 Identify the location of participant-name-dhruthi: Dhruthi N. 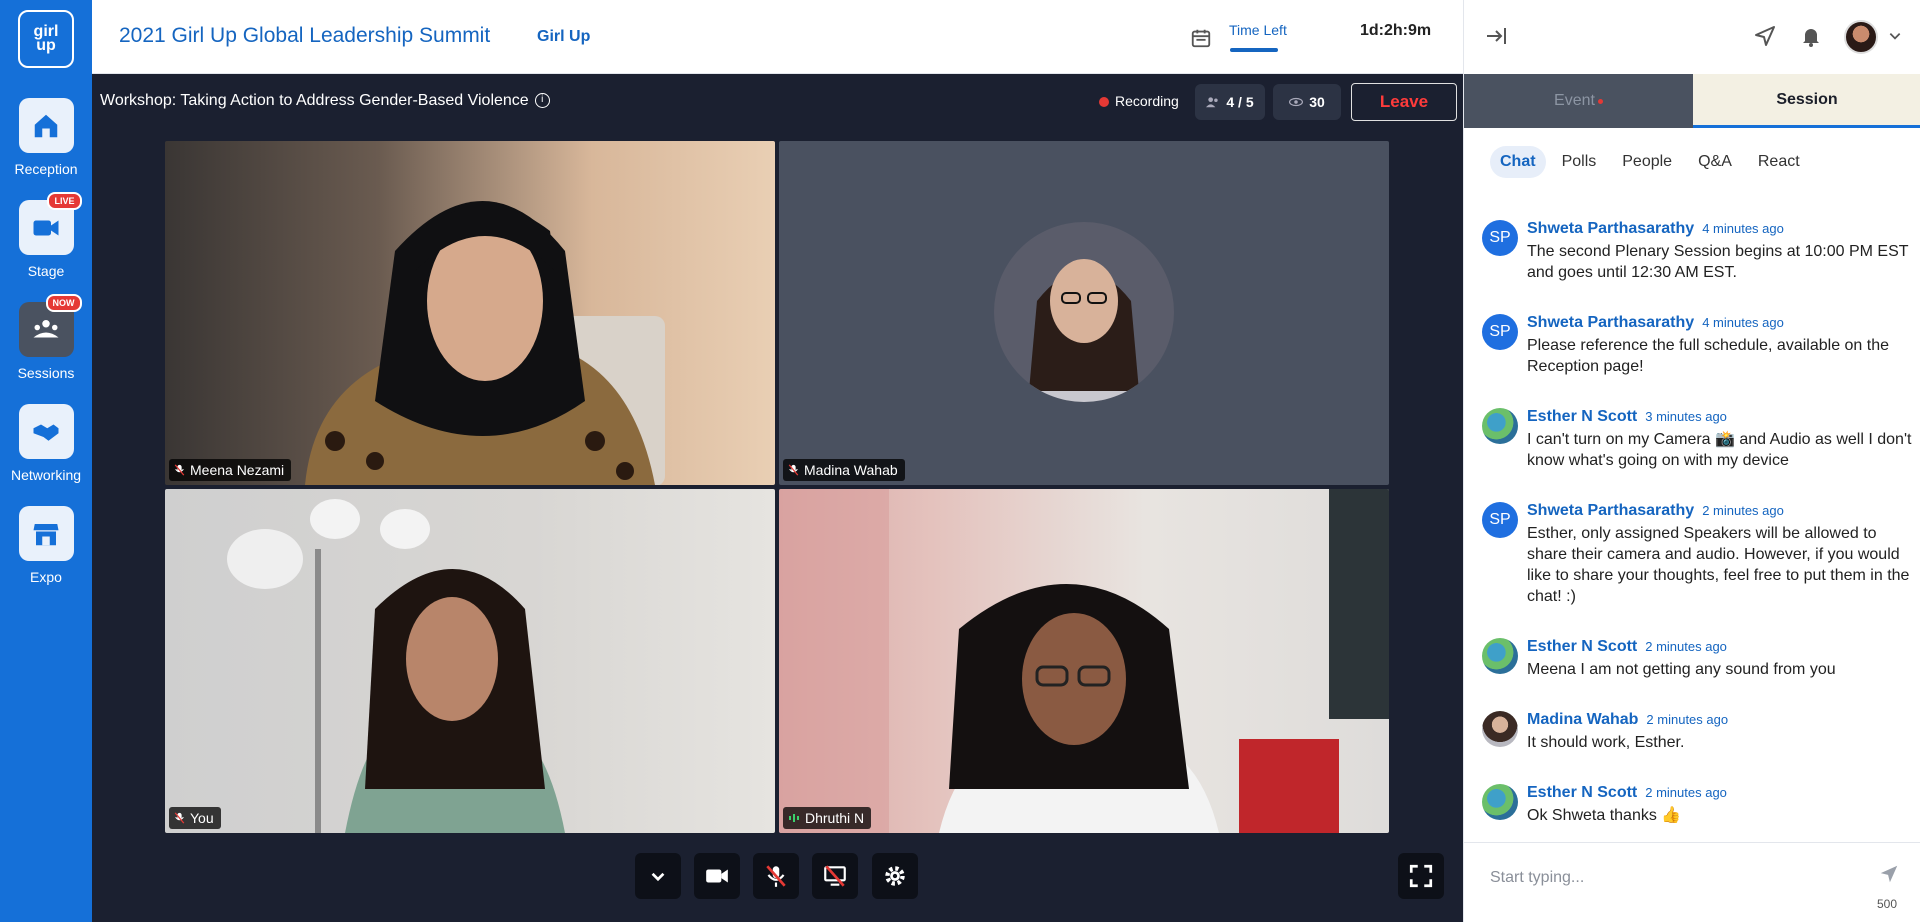
(835, 818).